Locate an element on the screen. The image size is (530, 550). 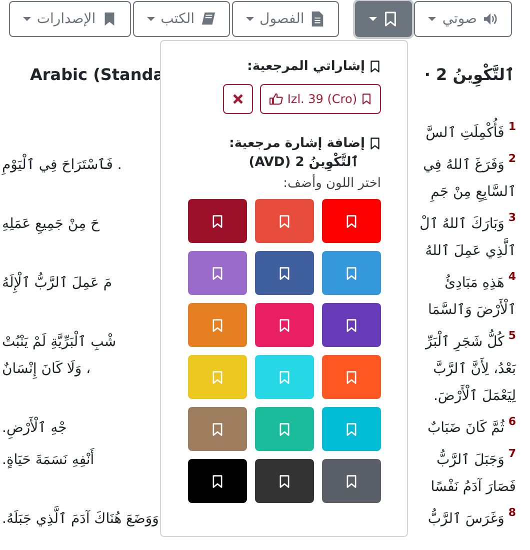
section-title: إضافة إشارة مرجعية: is located at coordinates (297, 143).